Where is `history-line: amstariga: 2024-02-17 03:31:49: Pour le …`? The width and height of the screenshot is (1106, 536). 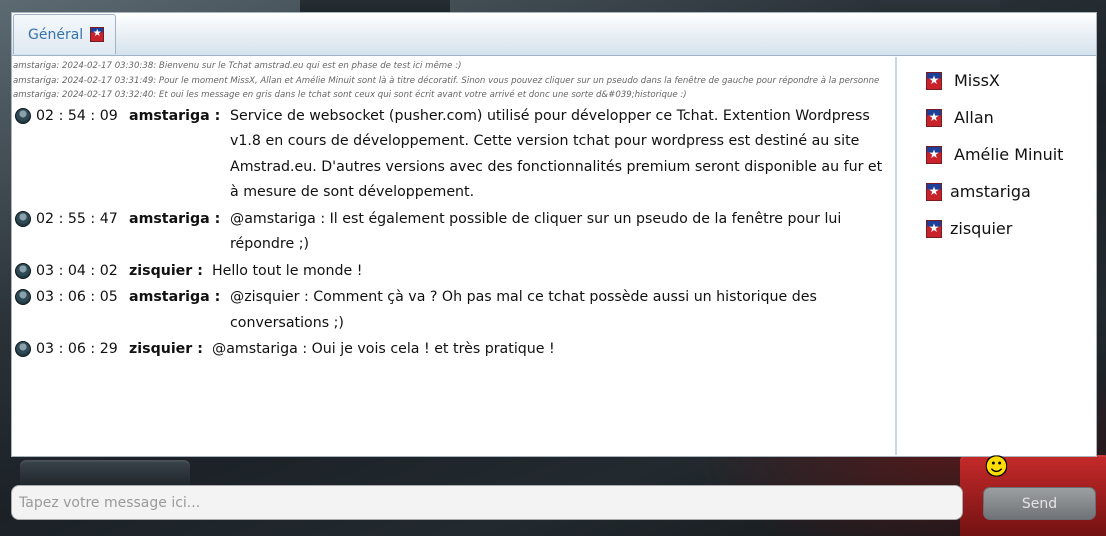 history-line: amstariga: 2024-02-17 03:31:49: Pour le … is located at coordinates (446, 80).